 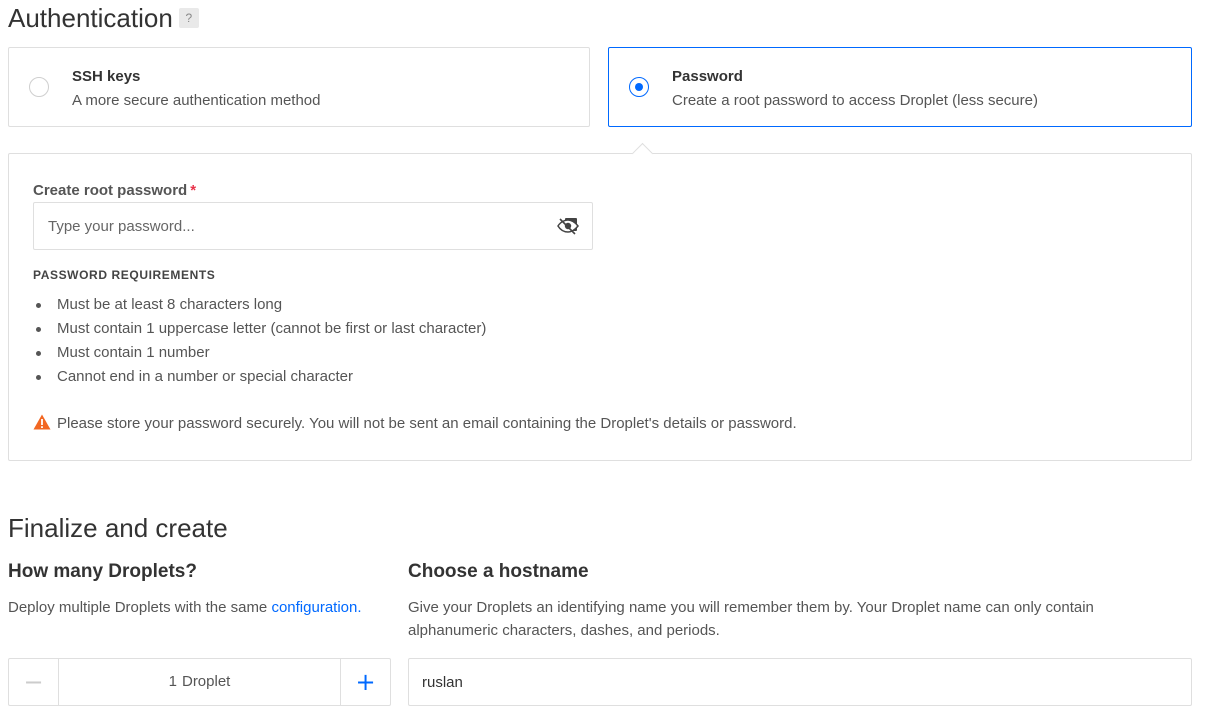 I want to click on requirement-item: Must contain 1 number, so click(x=259, y=353).